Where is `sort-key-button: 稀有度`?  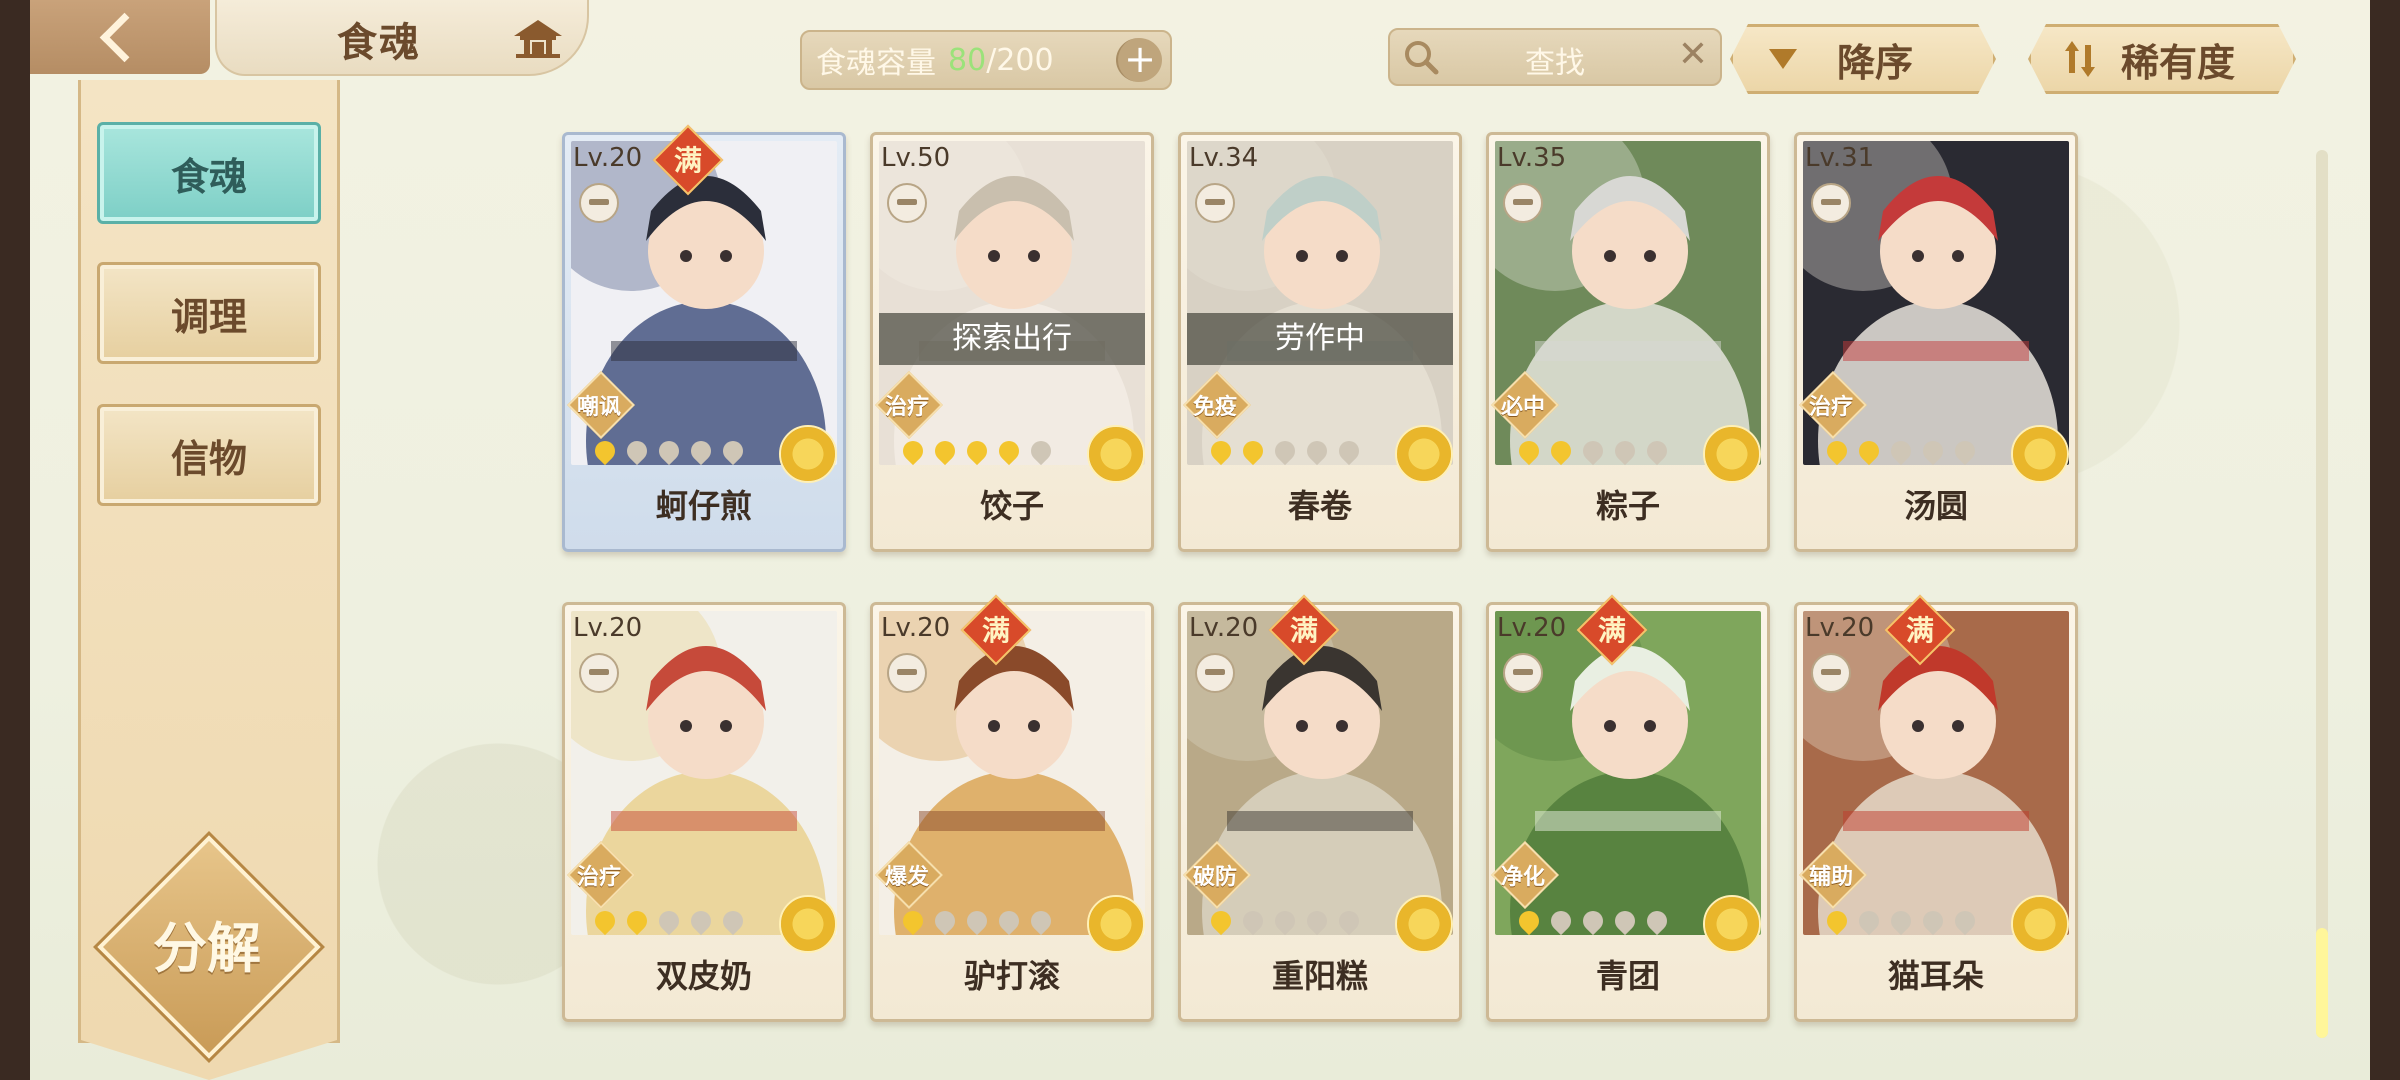
sort-key-button: 稀有度 is located at coordinates (2162, 59).